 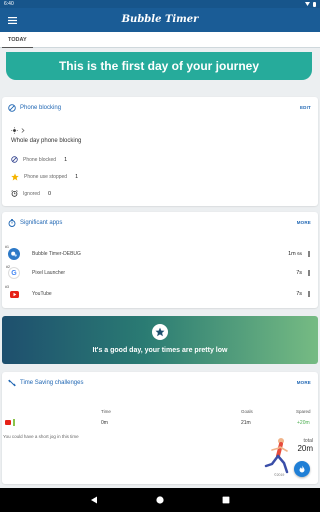 I want to click on copyright-text: ©2019, so click(x=279, y=475).